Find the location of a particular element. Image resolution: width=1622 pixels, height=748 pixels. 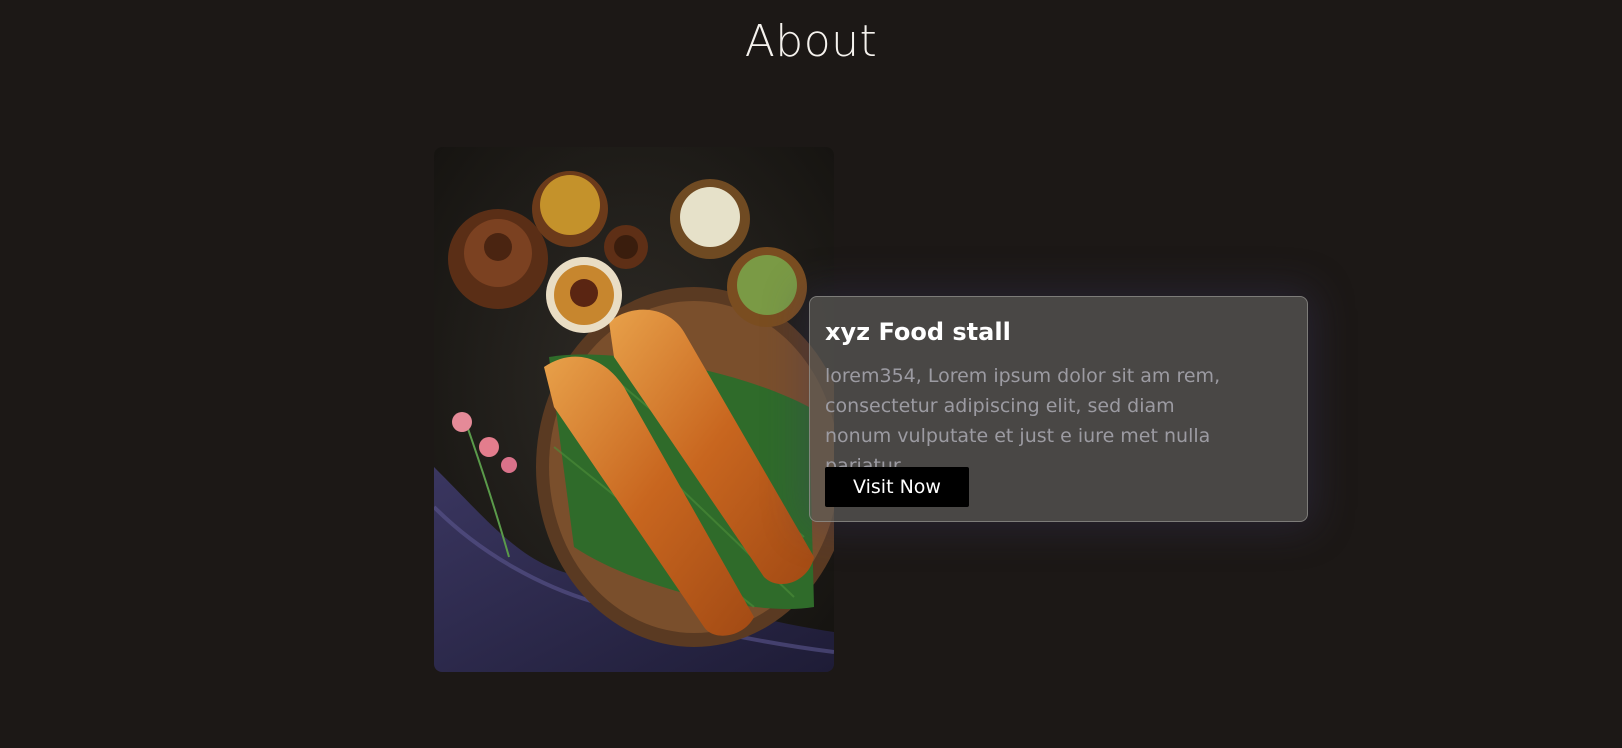

page-title: About is located at coordinates (811, 41).